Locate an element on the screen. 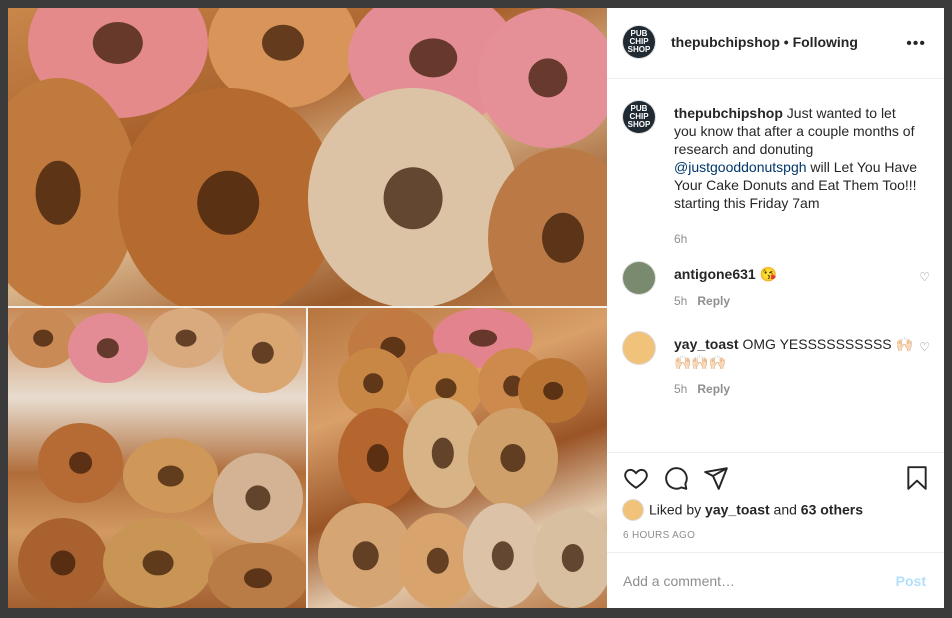  liker-username: yay_toast is located at coordinates (737, 510).